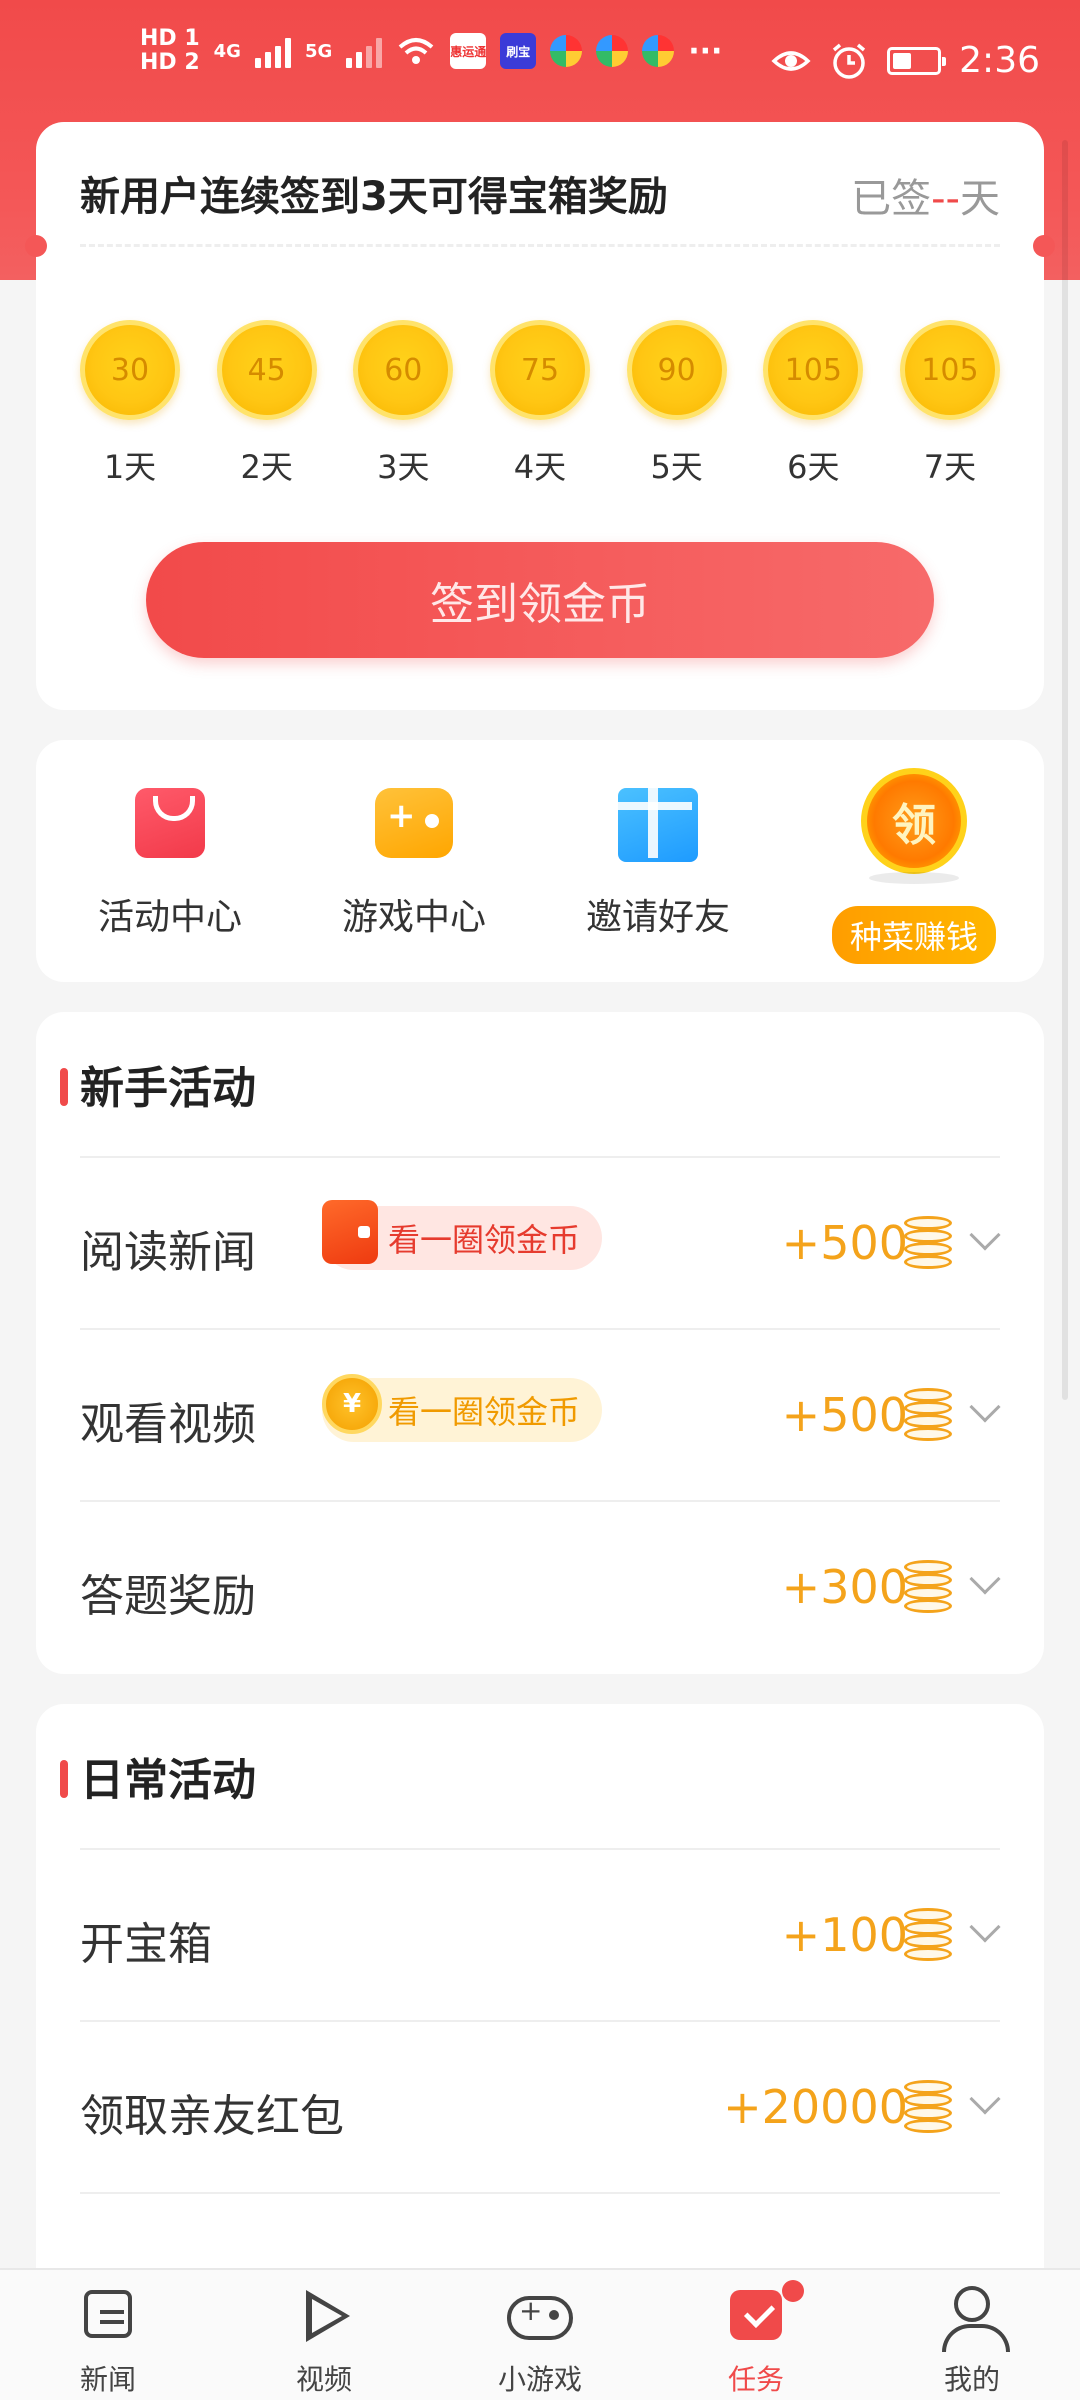 The image size is (1080, 2400). I want to click on battery-icon, so click(917, 60).